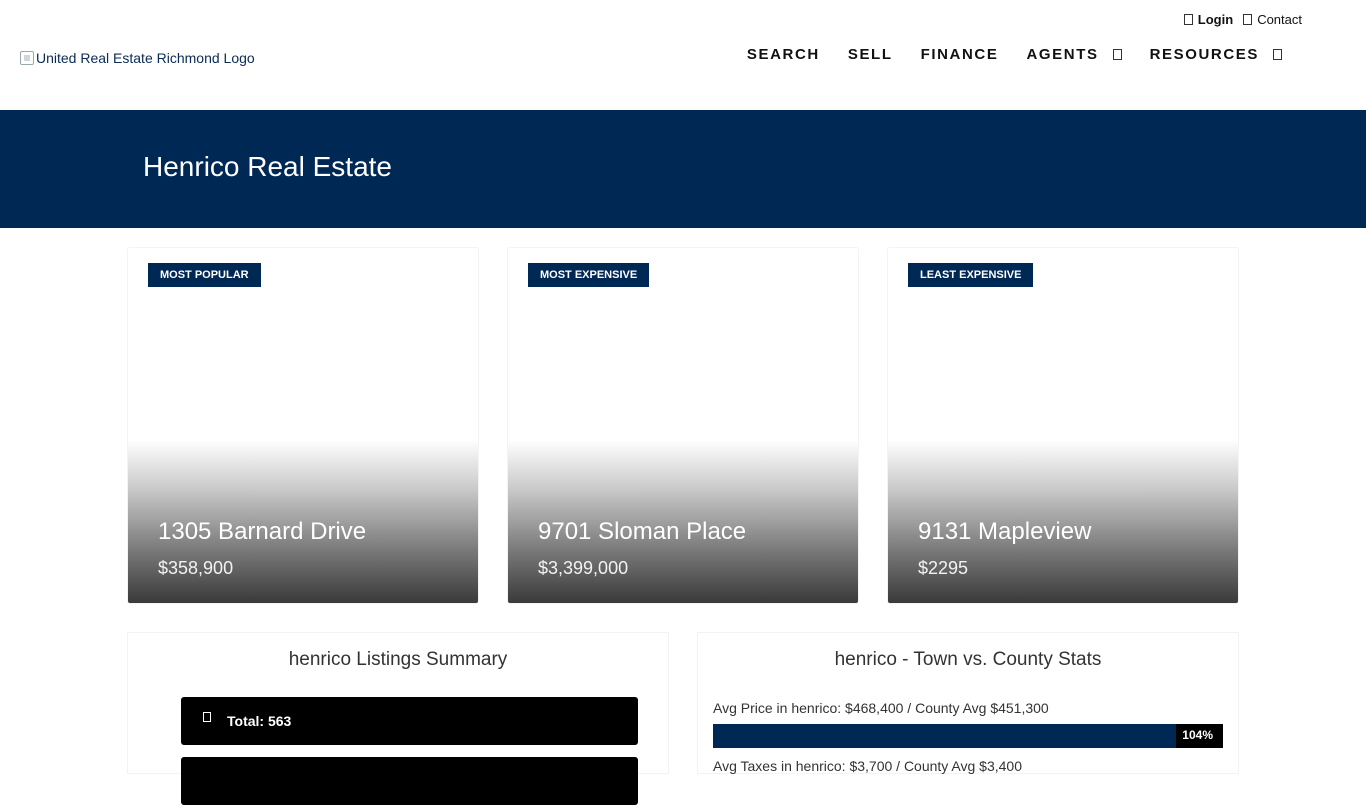  I want to click on main-nav: SEARCH SELL FINANCE AGENTS RESOURCES, so click(1021, 54).